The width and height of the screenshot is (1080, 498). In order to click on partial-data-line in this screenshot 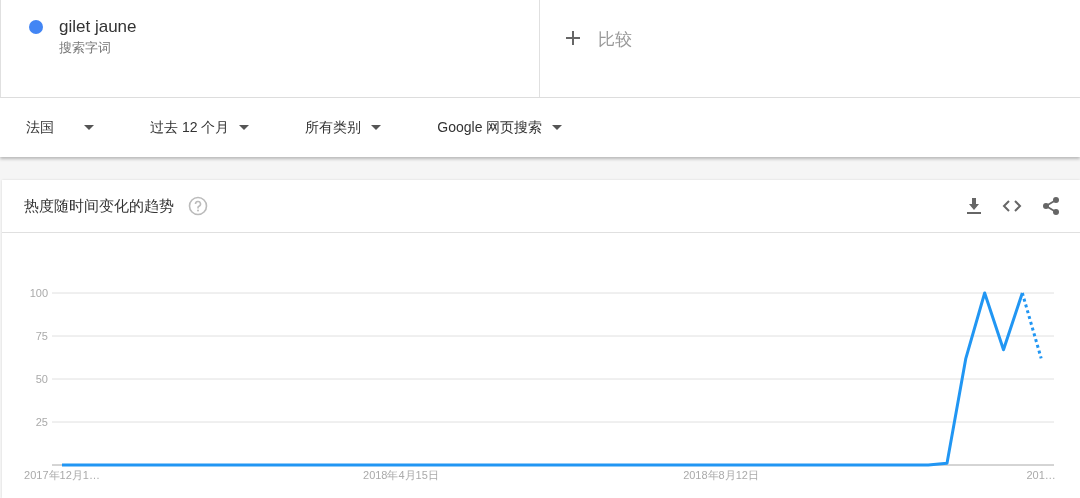, I will do `click(1031, 325)`.